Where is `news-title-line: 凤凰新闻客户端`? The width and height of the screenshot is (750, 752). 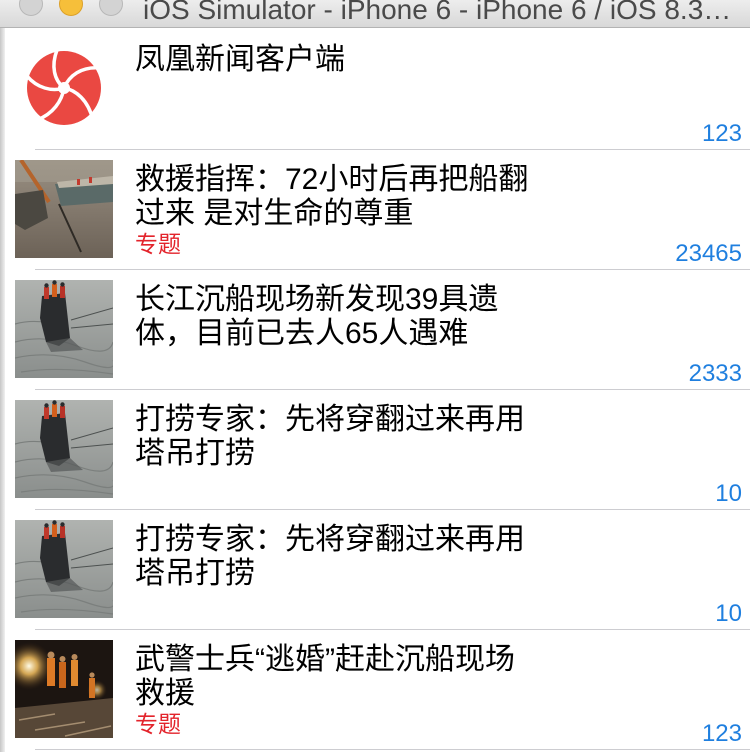 news-title-line: 凤凰新闻客户端 is located at coordinates (240, 59).